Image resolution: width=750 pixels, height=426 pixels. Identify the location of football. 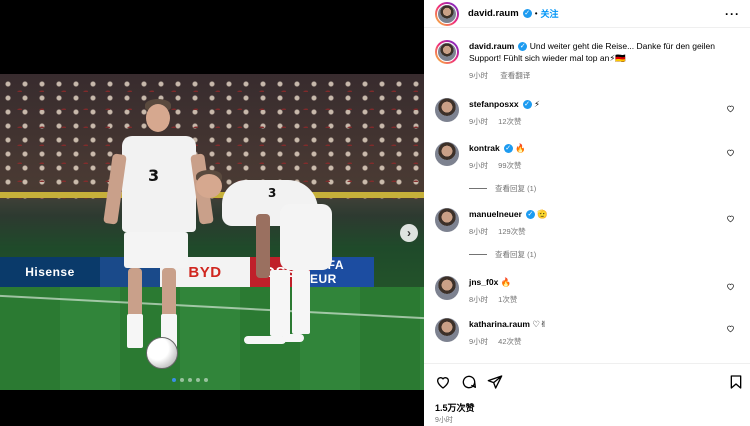
(162, 353).